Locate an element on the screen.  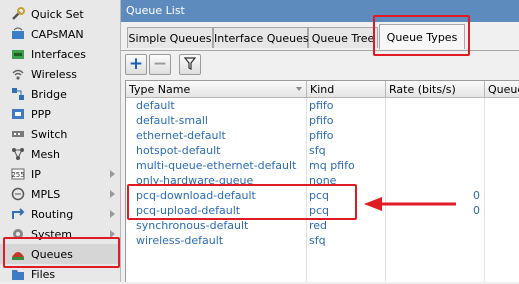
sidebar-item-mpls: MPLS is located at coordinates (60, 194).